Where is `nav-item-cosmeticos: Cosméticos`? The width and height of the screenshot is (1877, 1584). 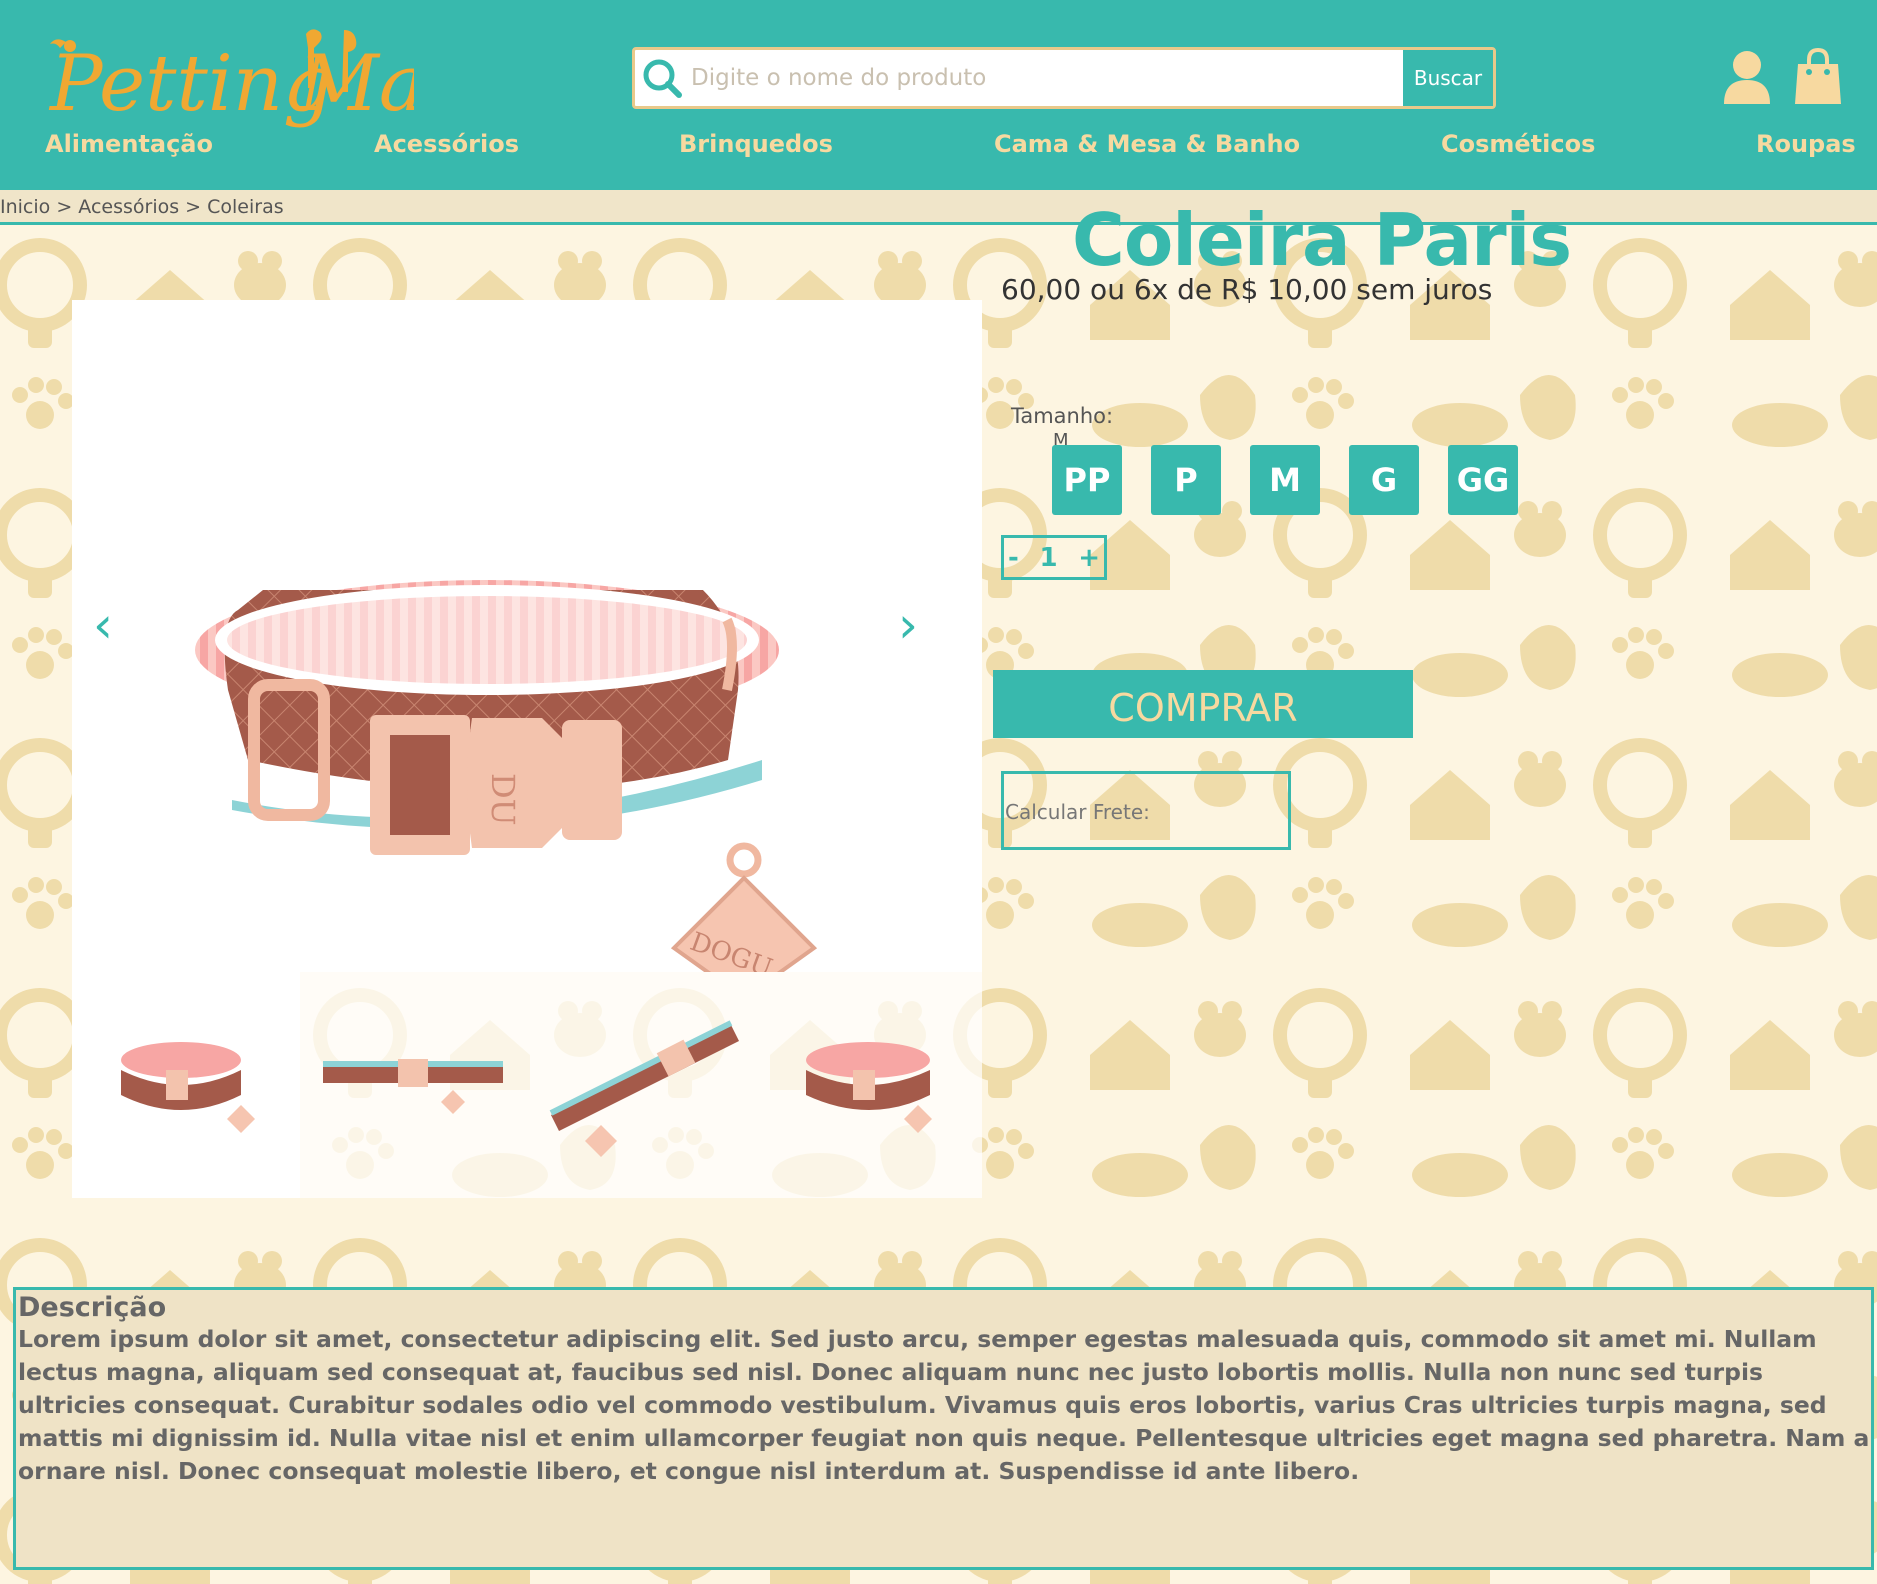
nav-item-cosmeticos: Cosméticos is located at coordinates (1518, 144).